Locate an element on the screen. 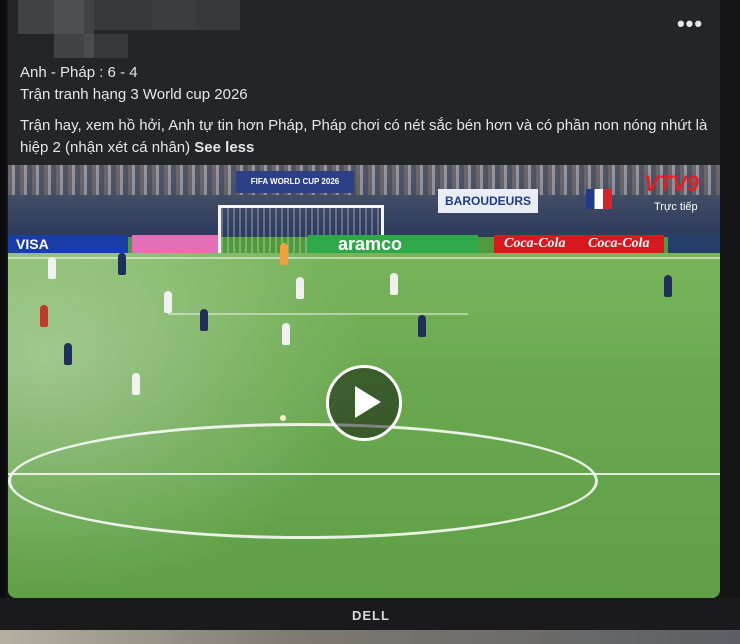 The height and width of the screenshot is (644, 740). channel-logo: VTV9 is located at coordinates (672, 183).